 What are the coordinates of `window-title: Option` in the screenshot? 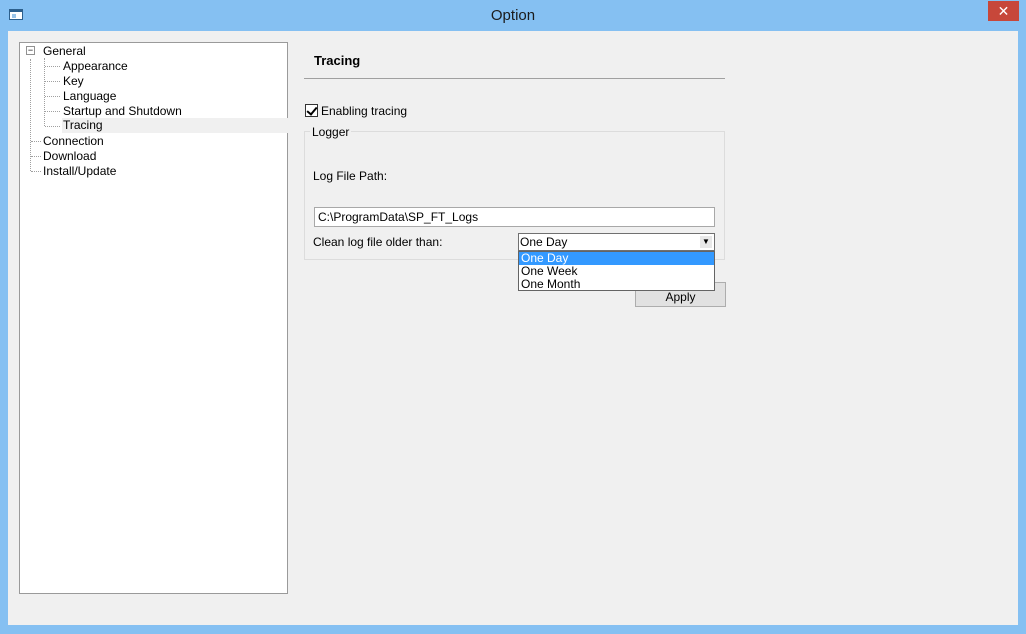 It's located at (513, 15).